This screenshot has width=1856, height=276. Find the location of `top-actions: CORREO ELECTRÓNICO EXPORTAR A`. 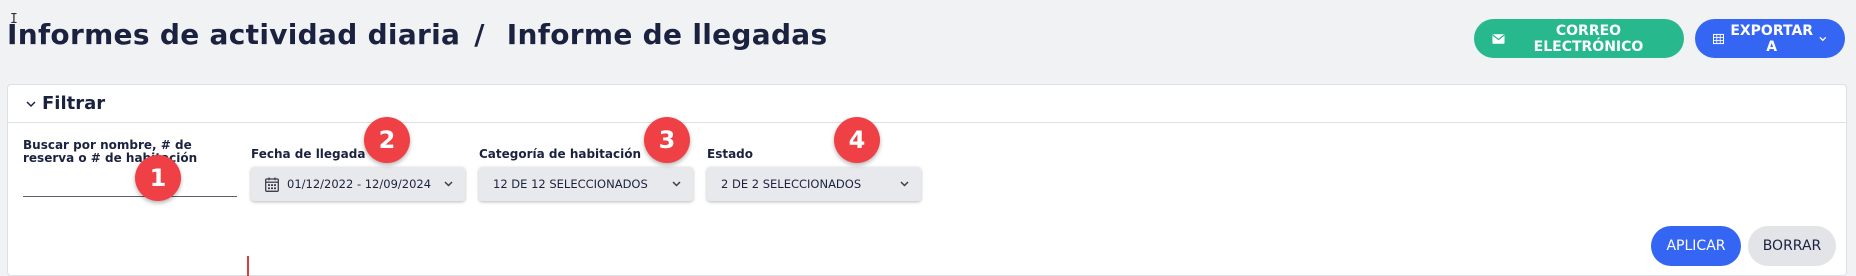

top-actions: CORREO ELECTRÓNICO EXPORTAR A is located at coordinates (1659, 38).